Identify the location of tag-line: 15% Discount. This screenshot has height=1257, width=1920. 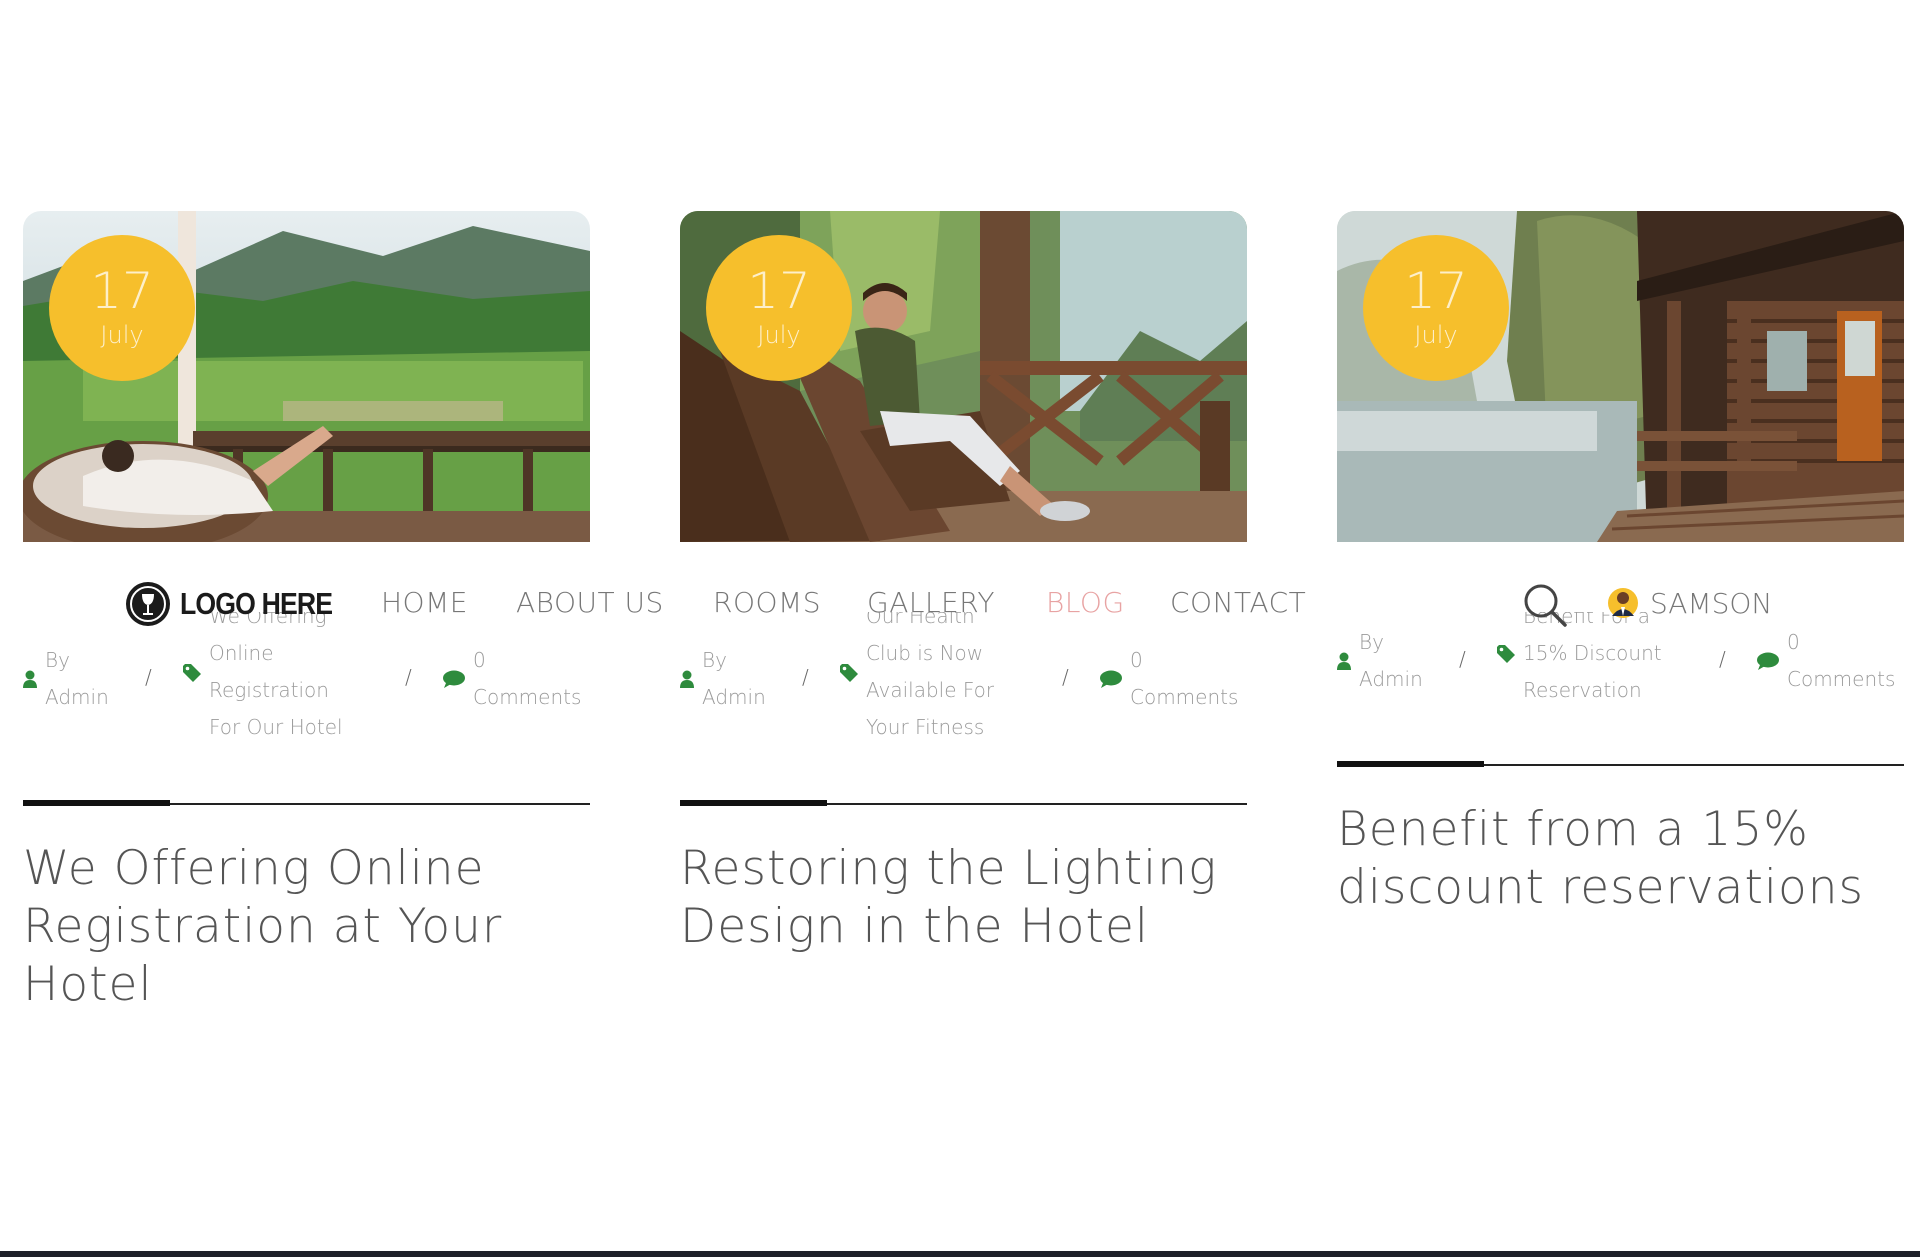
(1592, 653).